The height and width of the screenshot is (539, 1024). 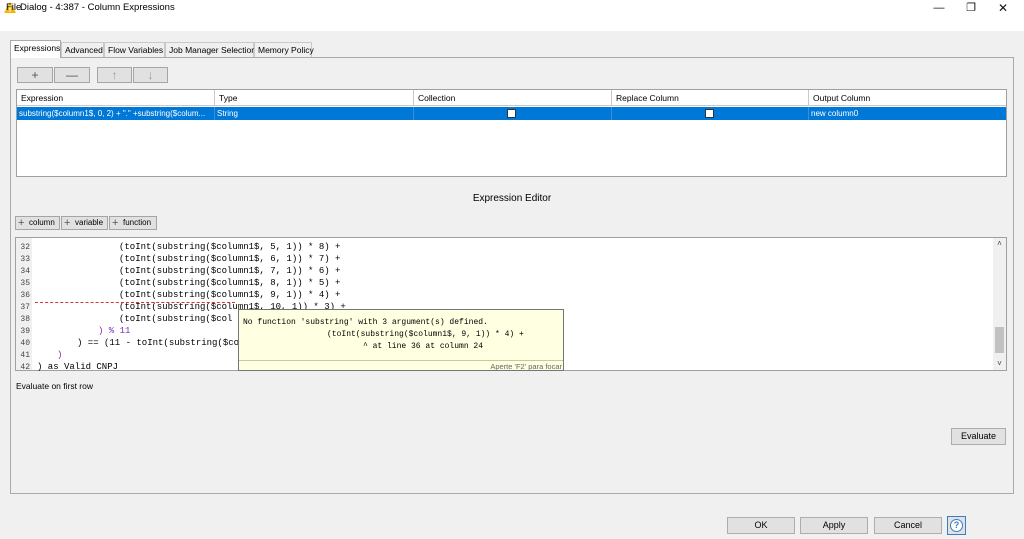 What do you see at coordinates (25, 331) in the screenshot?
I see `line-number: 39` at bounding box center [25, 331].